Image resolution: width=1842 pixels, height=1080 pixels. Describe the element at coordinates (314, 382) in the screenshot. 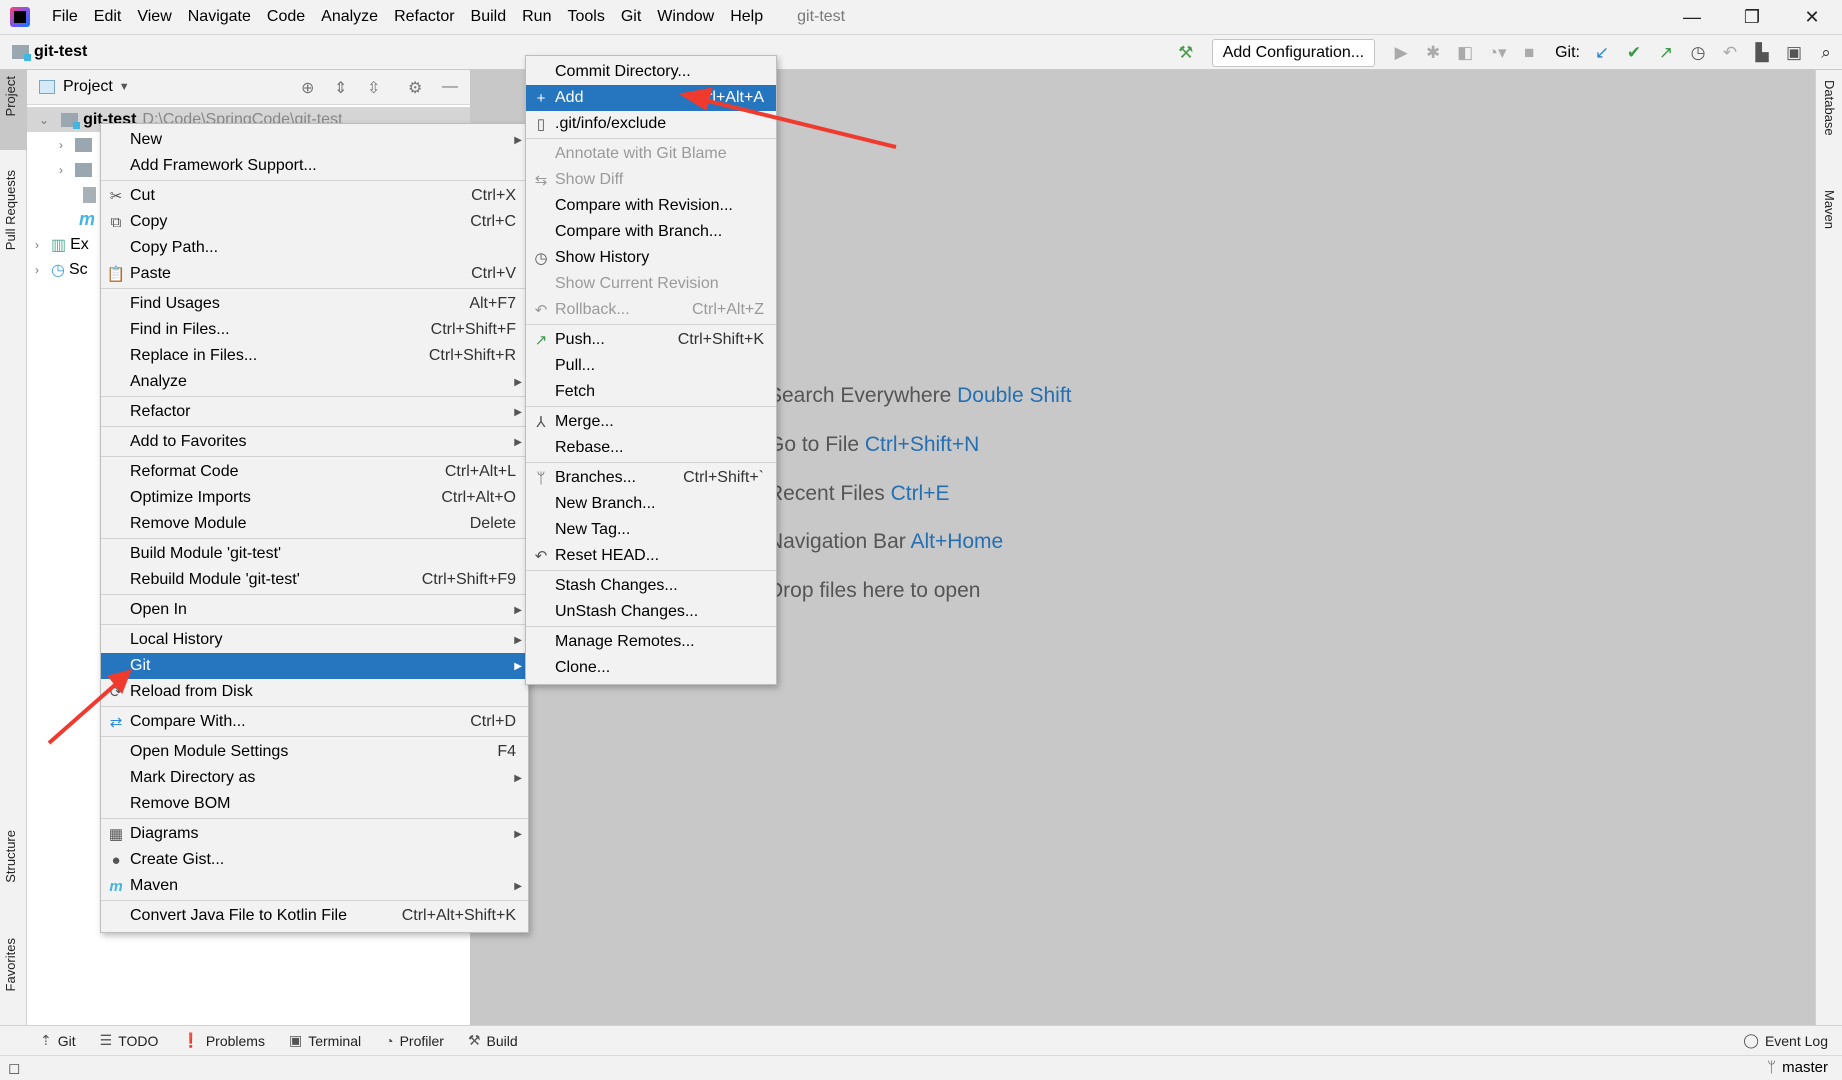

I see `menu-item-analyze: Analyze ▶` at that location.